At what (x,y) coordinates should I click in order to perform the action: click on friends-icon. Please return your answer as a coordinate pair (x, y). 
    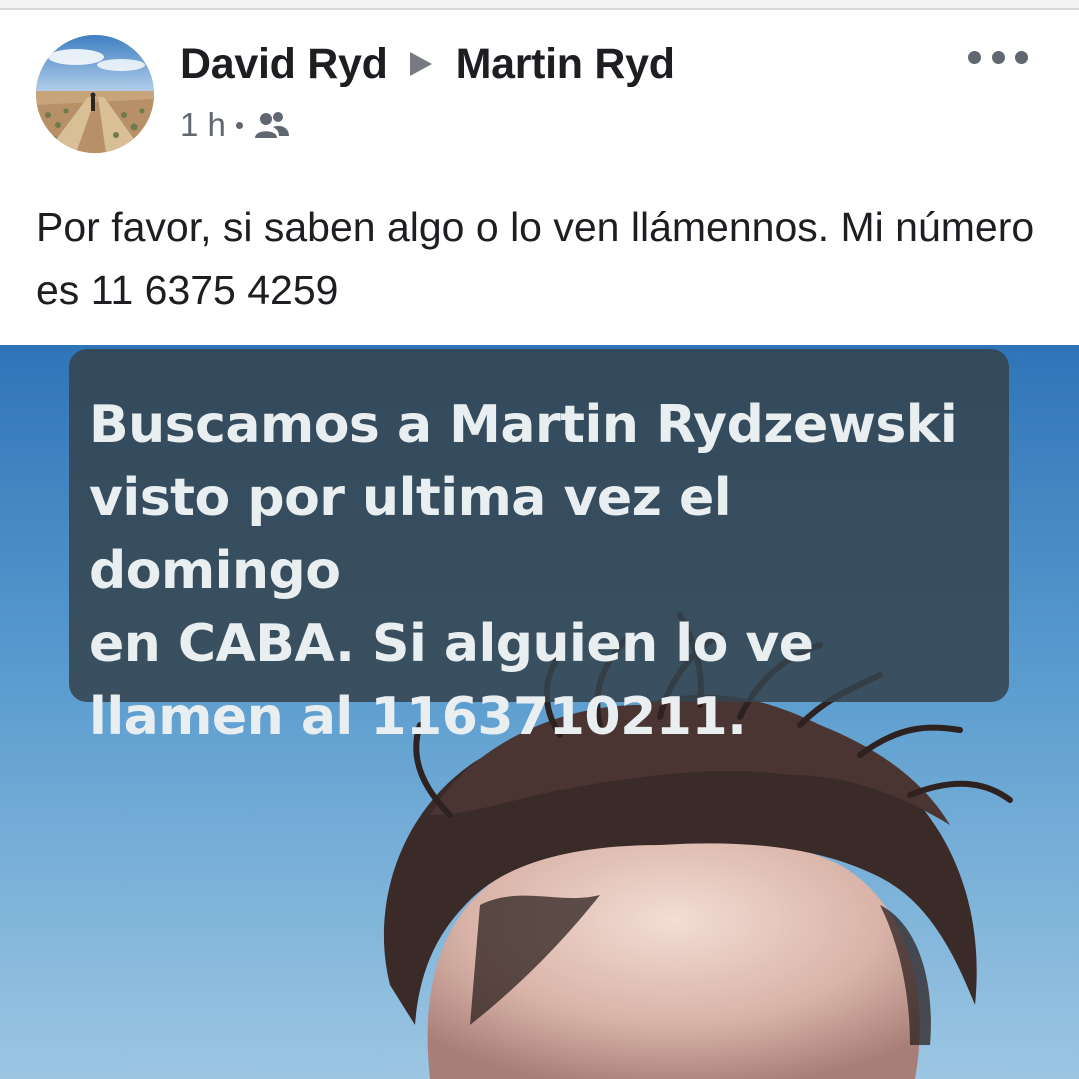
    Looking at the image, I should click on (272, 125).